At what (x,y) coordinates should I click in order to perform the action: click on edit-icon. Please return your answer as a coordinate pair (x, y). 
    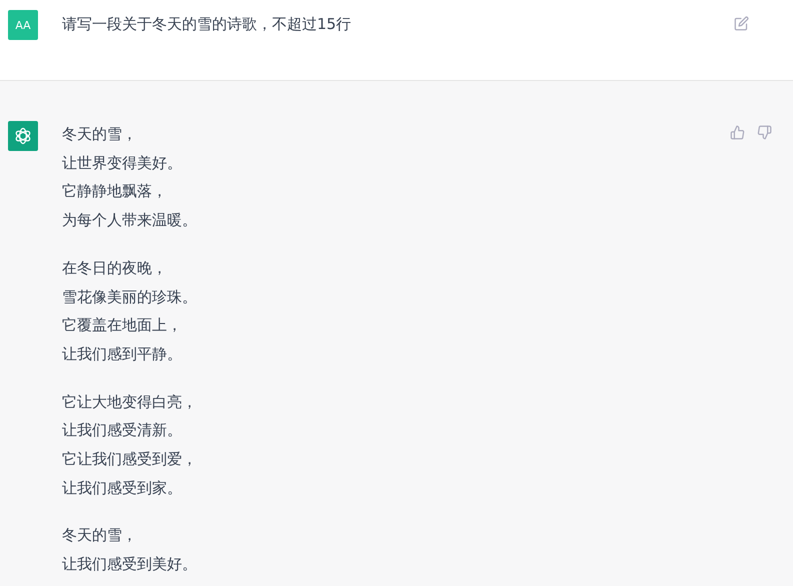
    Looking at the image, I should click on (741, 23).